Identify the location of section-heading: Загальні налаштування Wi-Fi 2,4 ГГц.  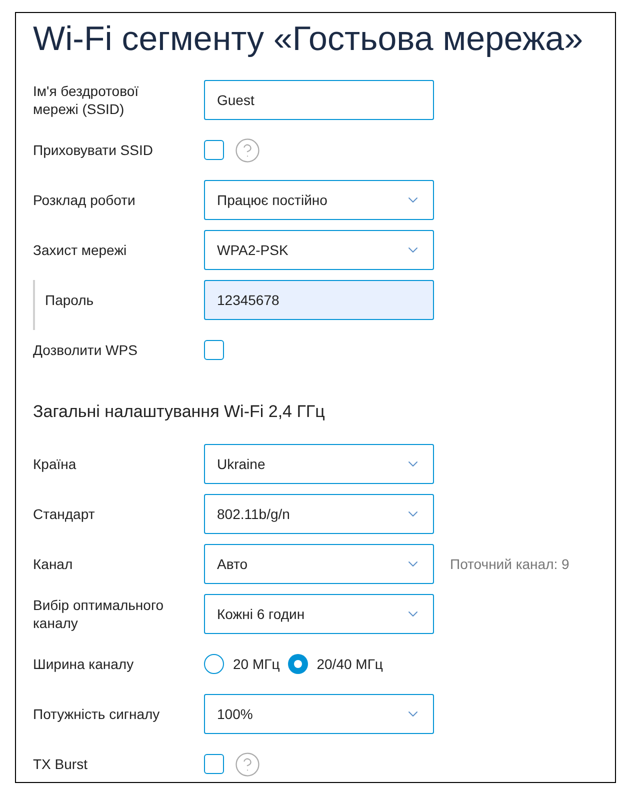
(179, 412).